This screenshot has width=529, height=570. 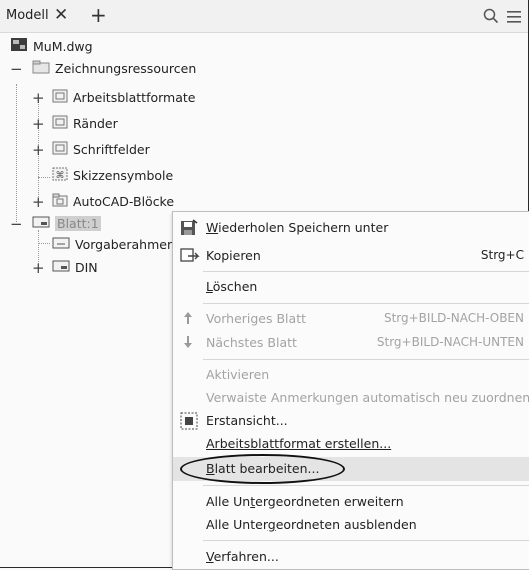 What do you see at coordinates (123, 175) in the screenshot?
I see `tree-item-label: Skizzensymbole` at bounding box center [123, 175].